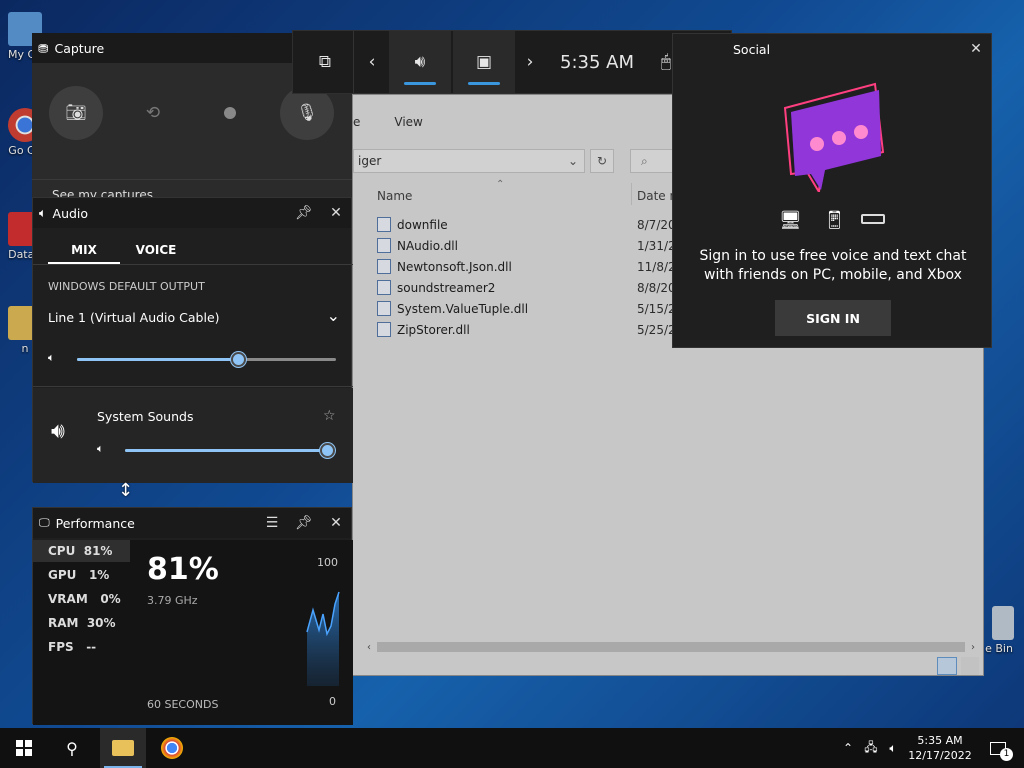  What do you see at coordinates (24, 748) in the screenshot?
I see `start-button` at bounding box center [24, 748].